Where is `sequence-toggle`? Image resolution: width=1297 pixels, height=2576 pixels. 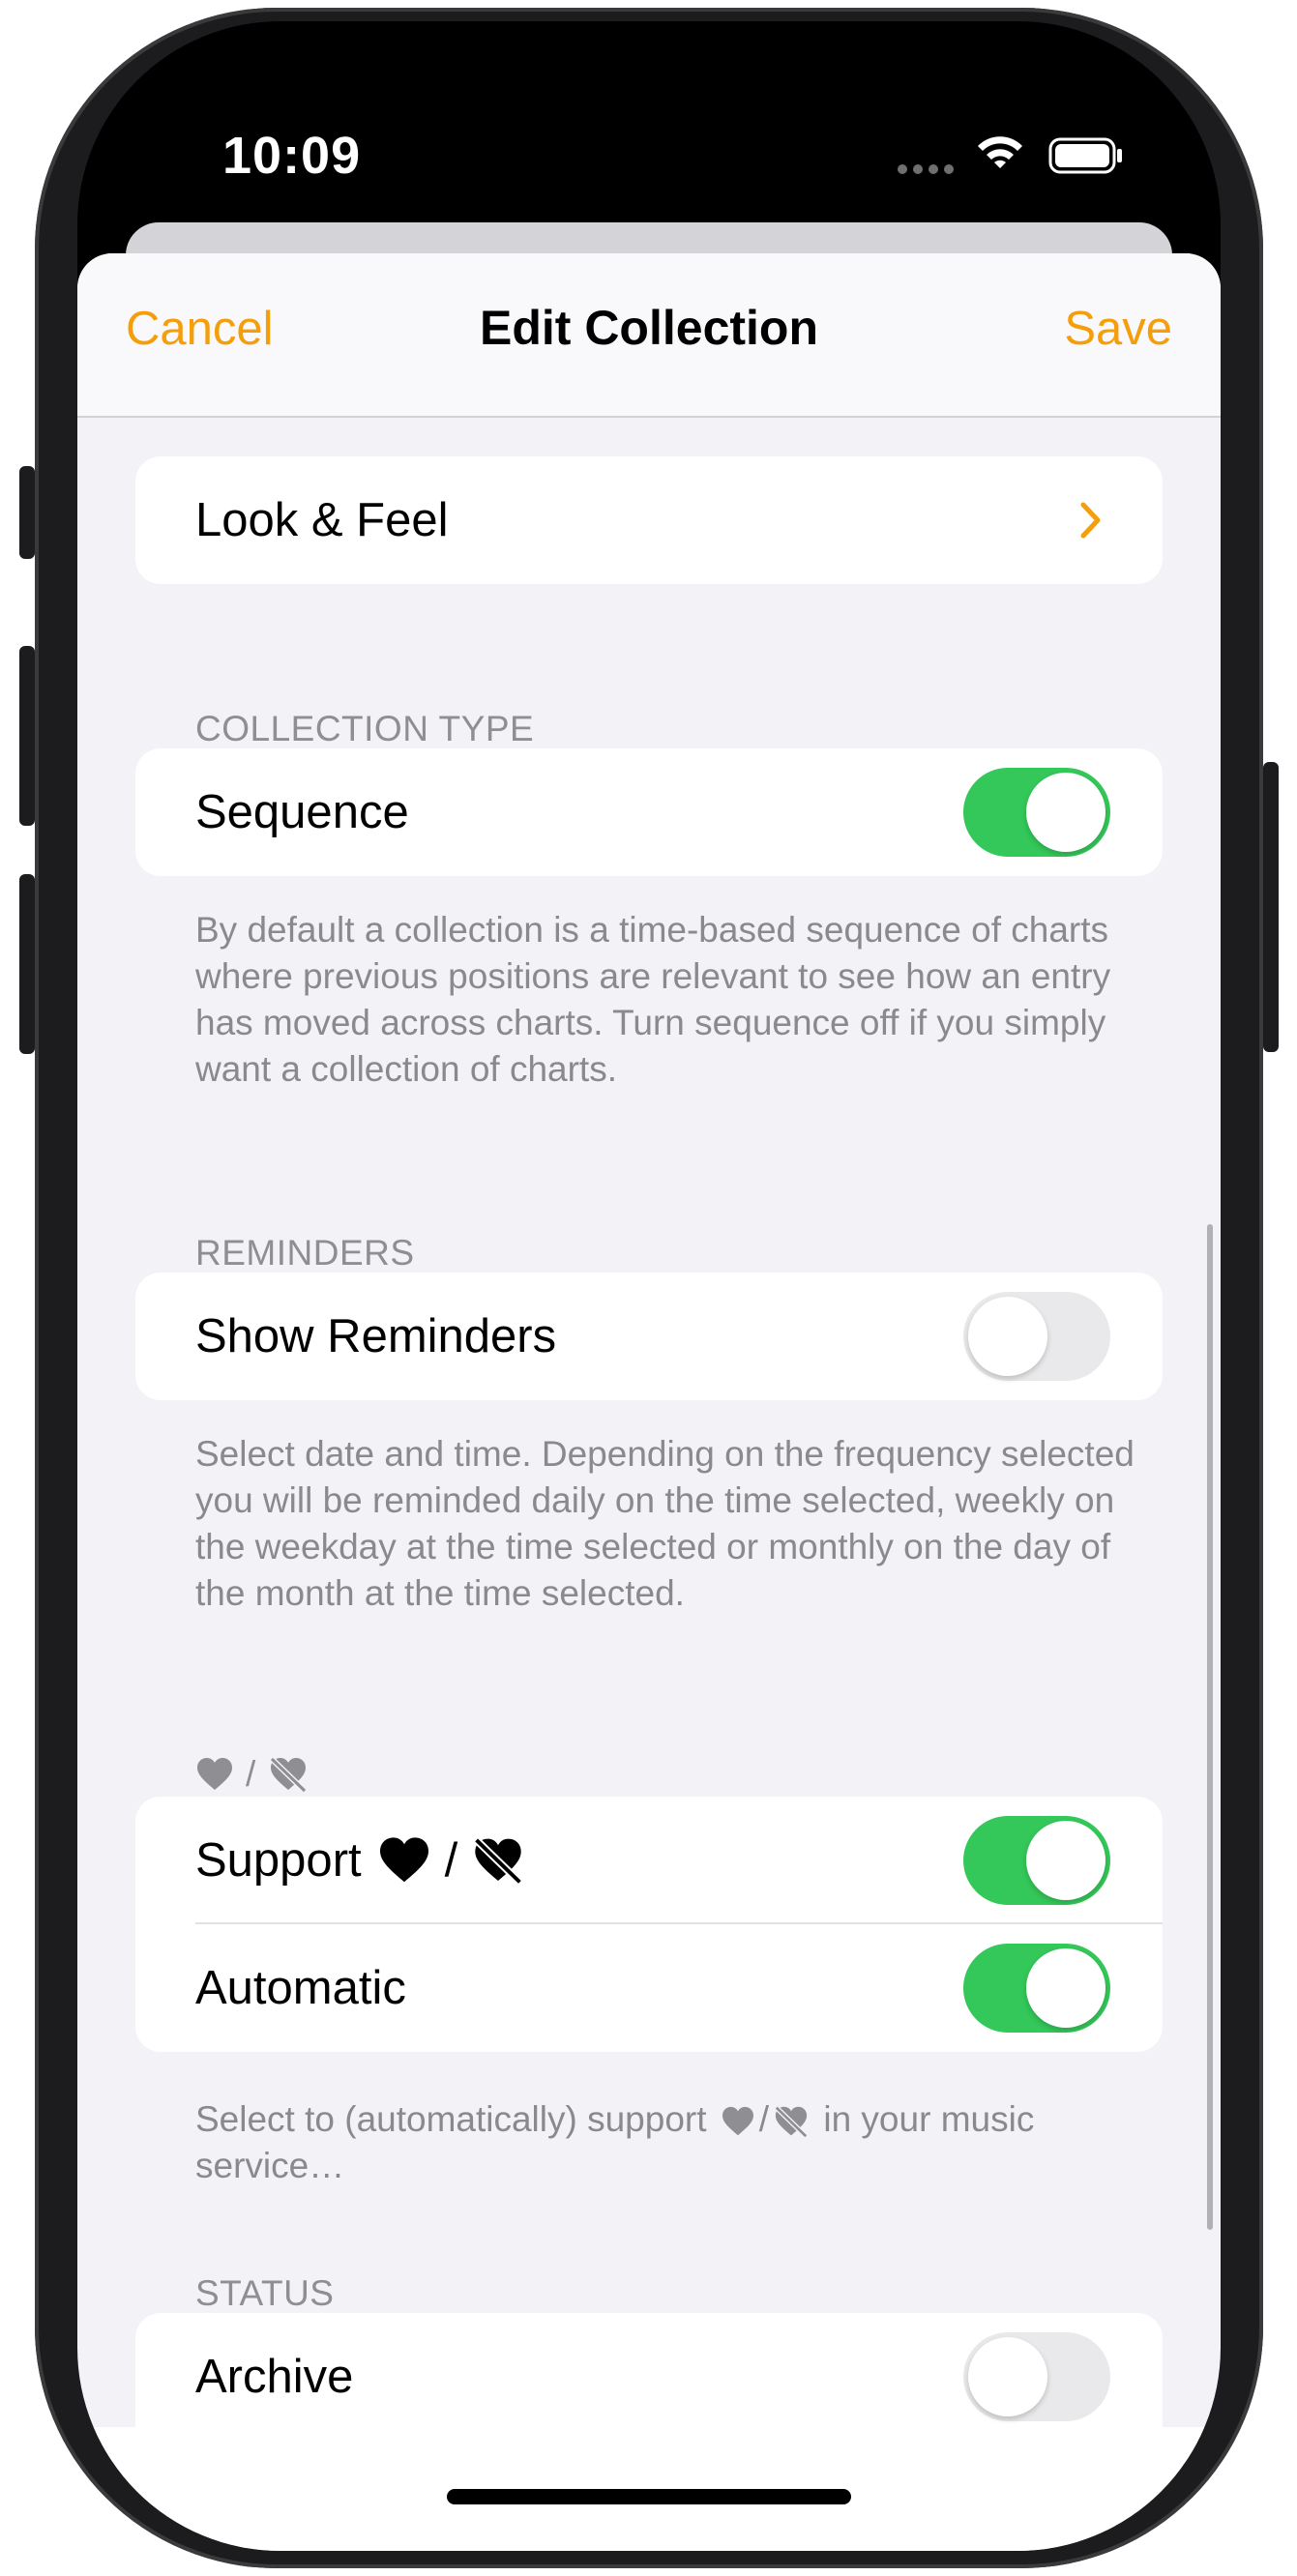 sequence-toggle is located at coordinates (1036, 812).